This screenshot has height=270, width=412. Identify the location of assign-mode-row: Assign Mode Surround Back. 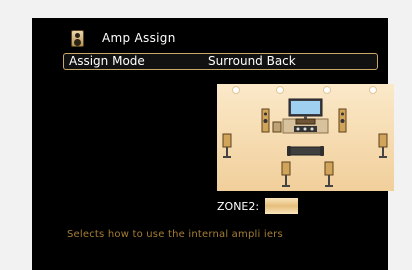
(220, 61).